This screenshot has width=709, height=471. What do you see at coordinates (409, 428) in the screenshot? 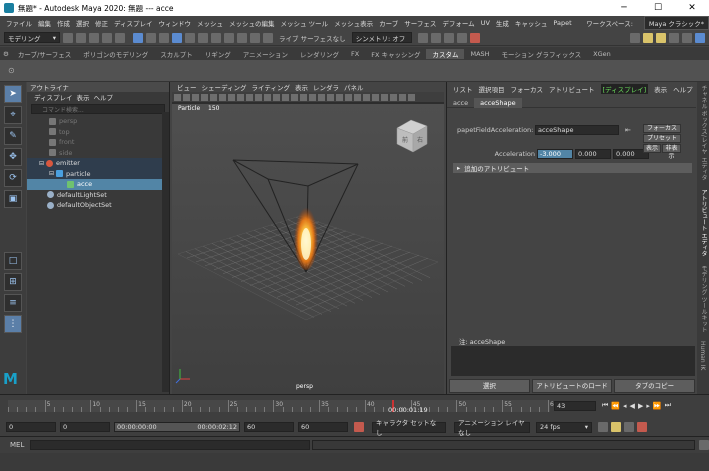
I see `character-set-select: キャラクタ セットなし` at bounding box center [409, 428].